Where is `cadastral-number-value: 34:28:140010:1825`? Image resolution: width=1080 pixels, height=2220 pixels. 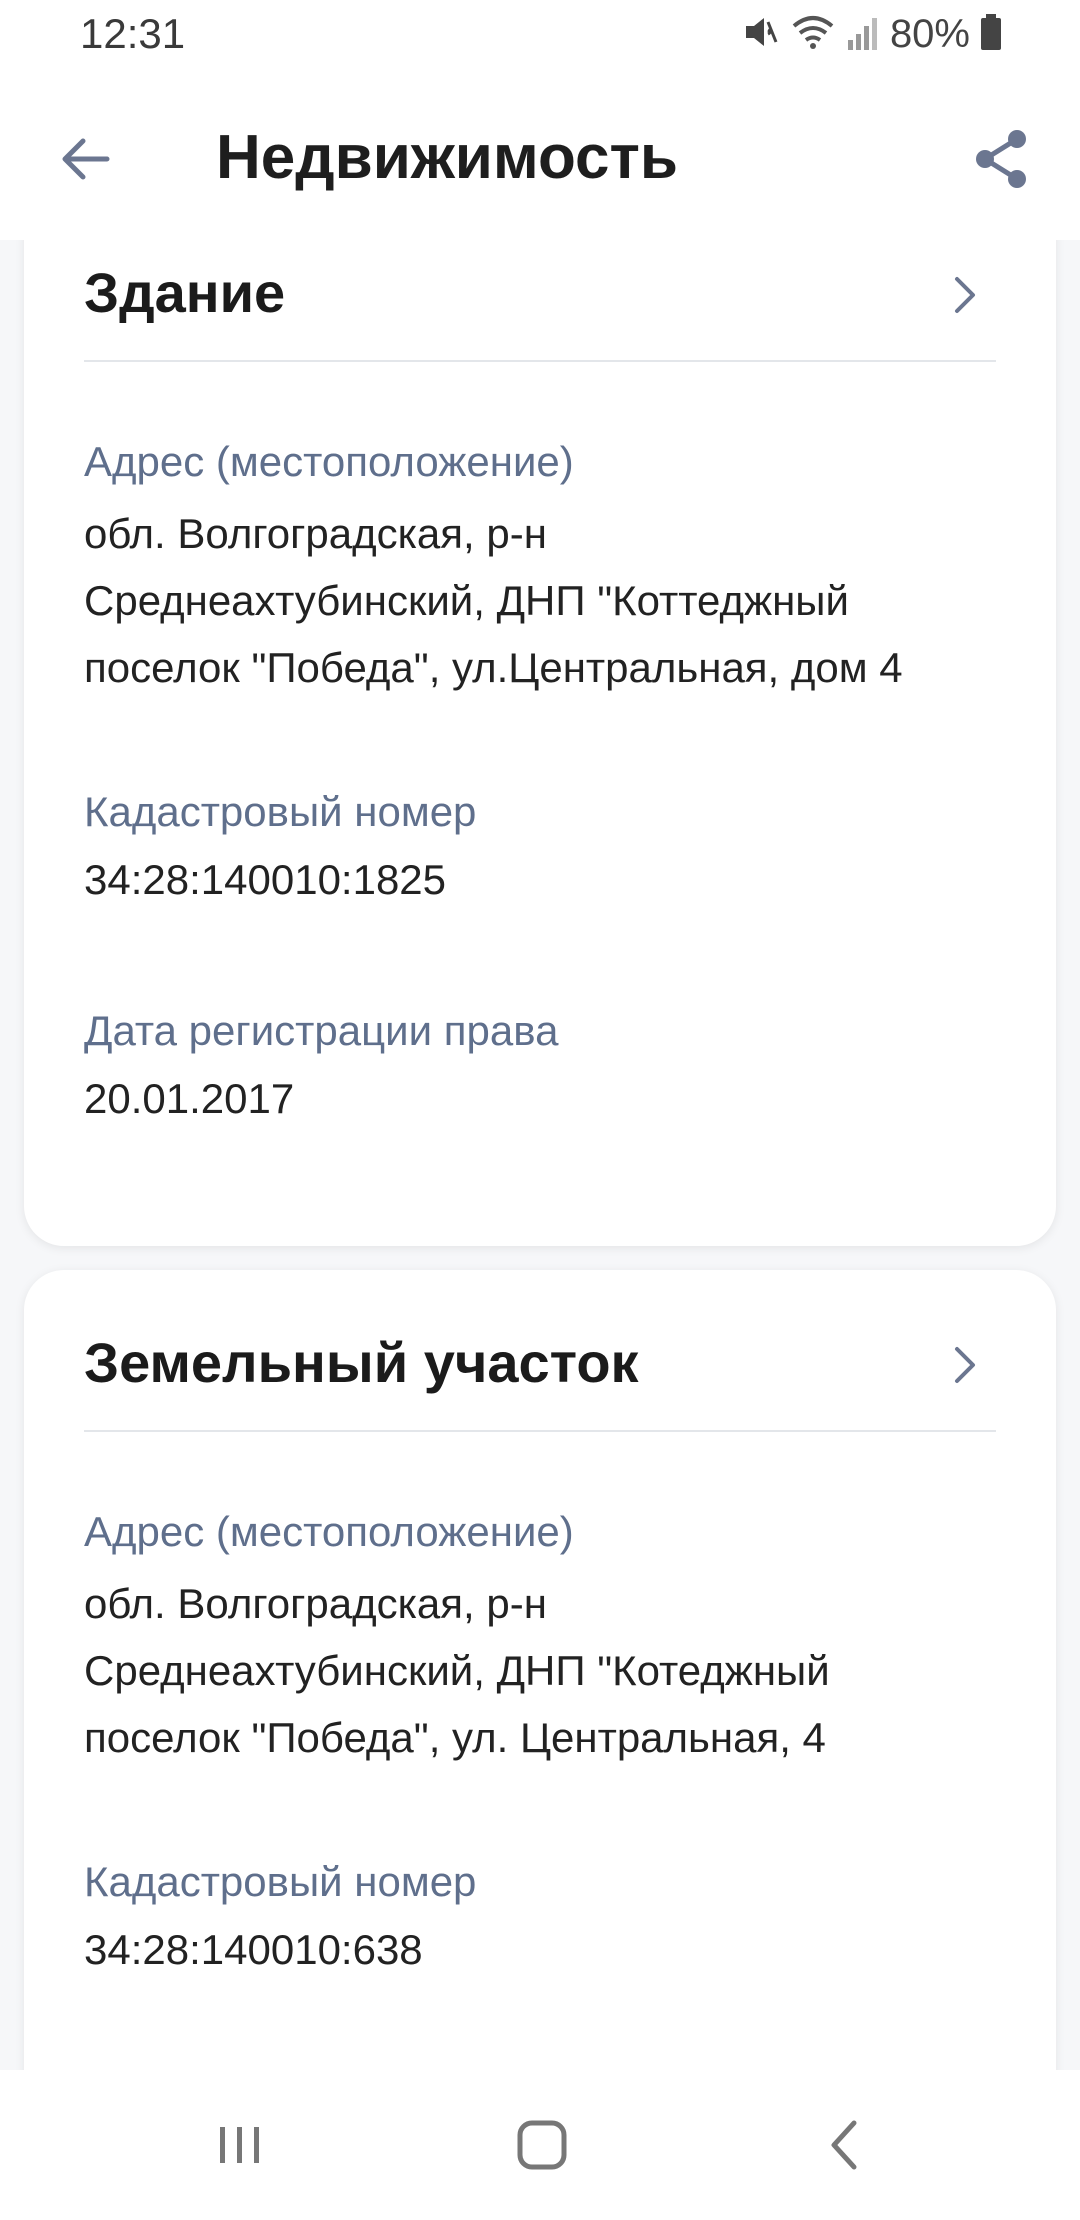
cadastral-number-value: 34:28:140010:1825 is located at coordinates (265, 879).